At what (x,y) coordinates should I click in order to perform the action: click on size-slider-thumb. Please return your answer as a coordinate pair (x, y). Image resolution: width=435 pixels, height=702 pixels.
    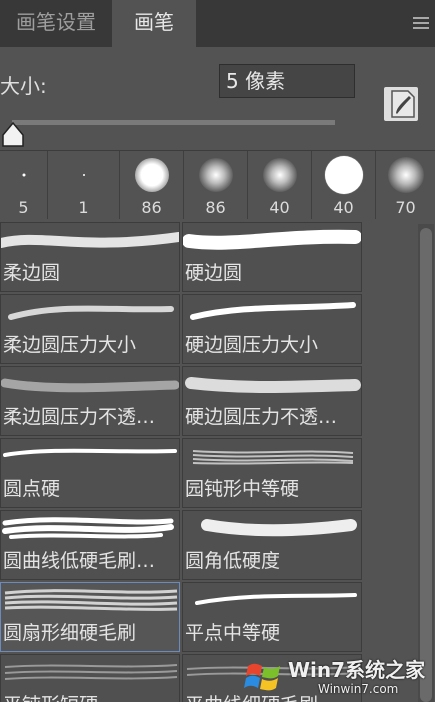
    Looking at the image, I should click on (13, 135).